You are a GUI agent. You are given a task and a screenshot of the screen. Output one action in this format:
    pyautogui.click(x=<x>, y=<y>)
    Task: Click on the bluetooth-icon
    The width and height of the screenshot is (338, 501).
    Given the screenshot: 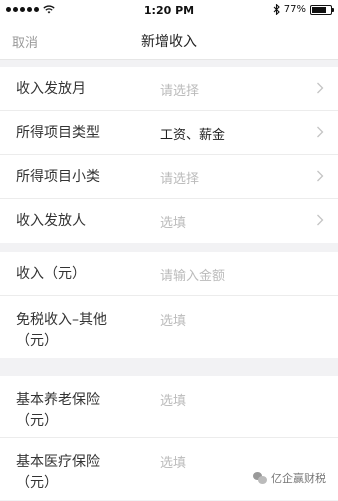 What is the action you would take?
    pyautogui.click(x=276, y=9)
    